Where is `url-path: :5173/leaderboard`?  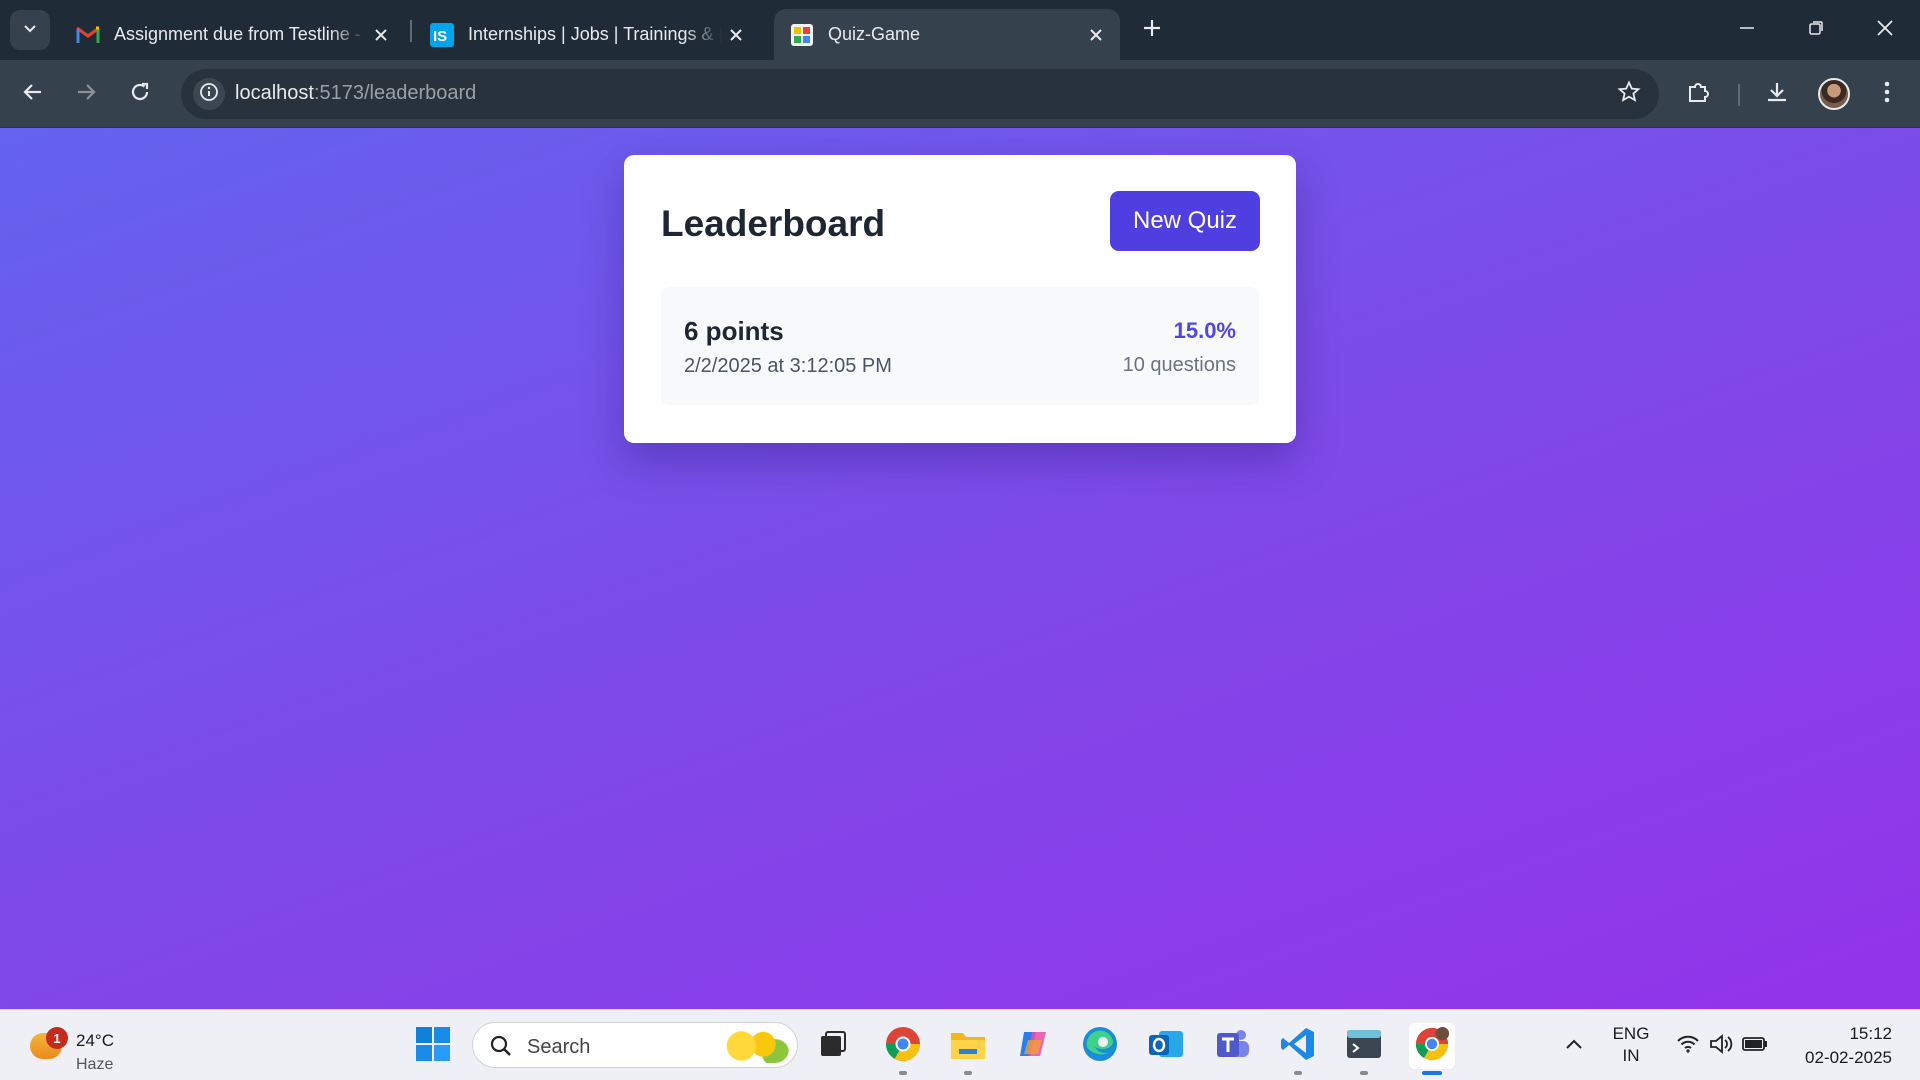
url-path: :5173/leaderboard is located at coordinates (395, 93).